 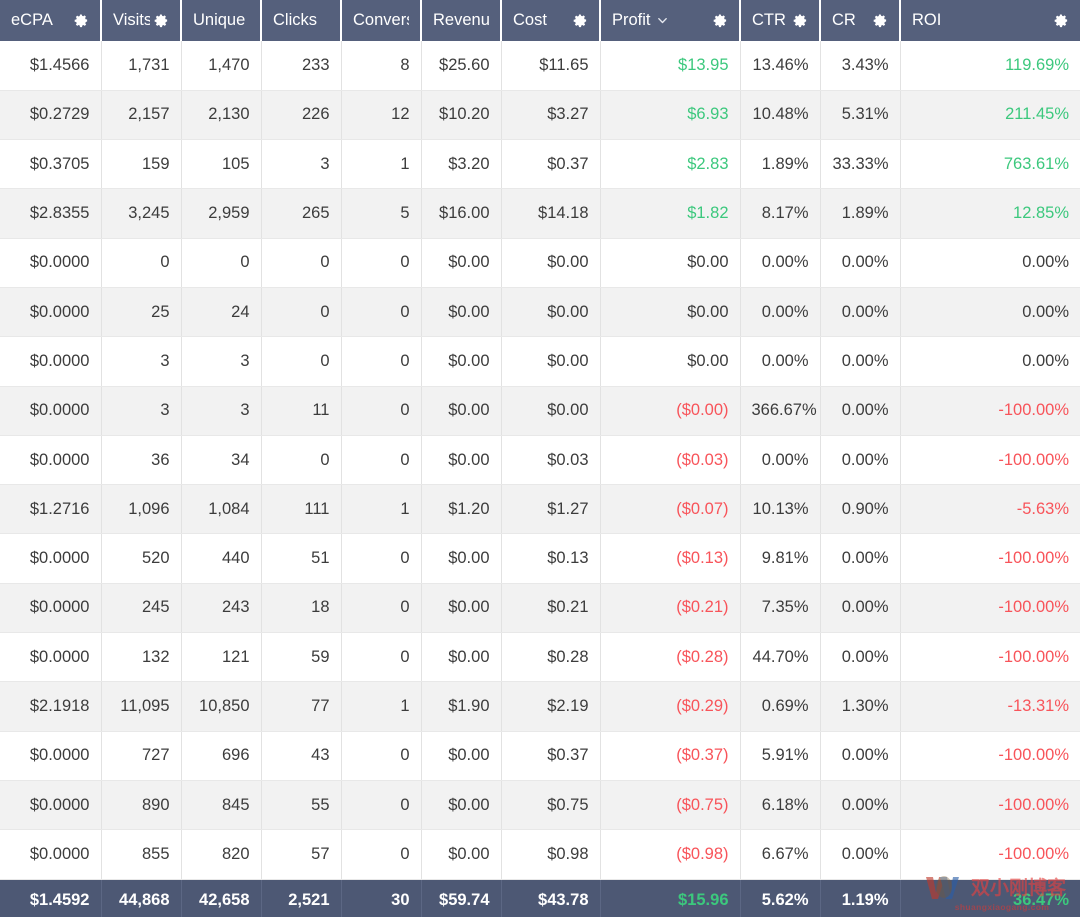 What do you see at coordinates (461, 706) in the screenshot?
I see `cell-revenue: $1.90` at bounding box center [461, 706].